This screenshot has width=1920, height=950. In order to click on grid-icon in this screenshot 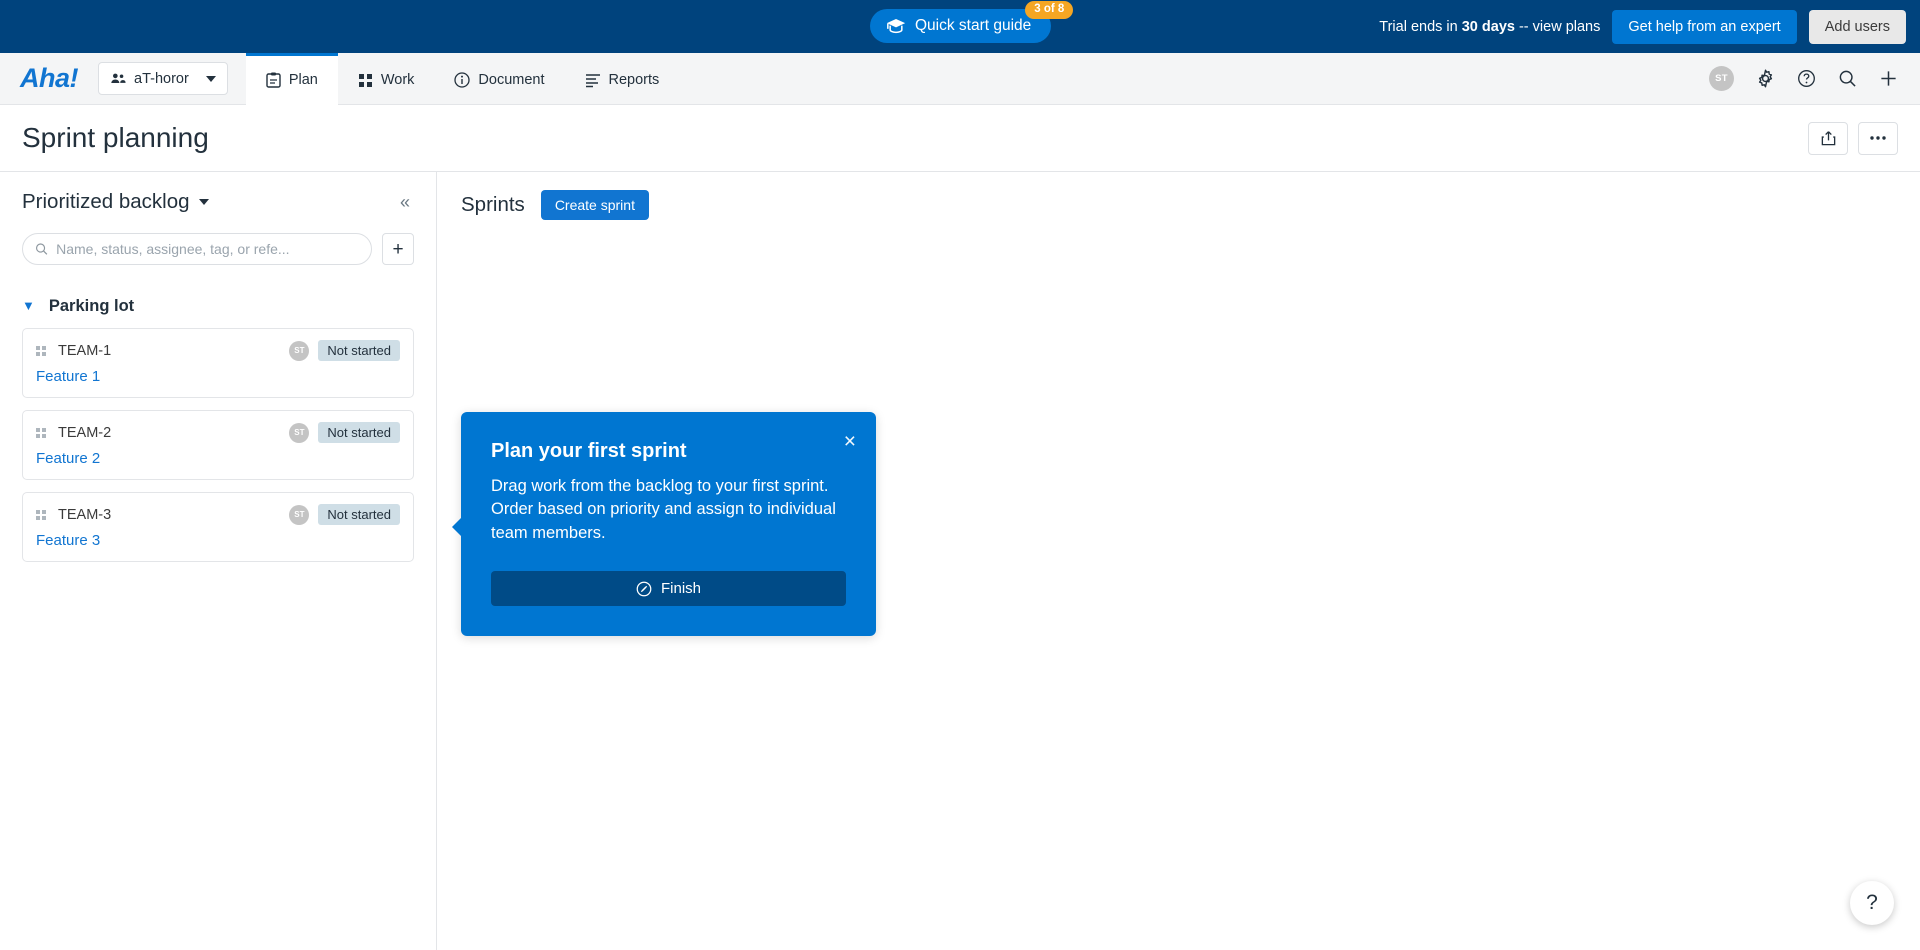, I will do `click(365, 80)`.